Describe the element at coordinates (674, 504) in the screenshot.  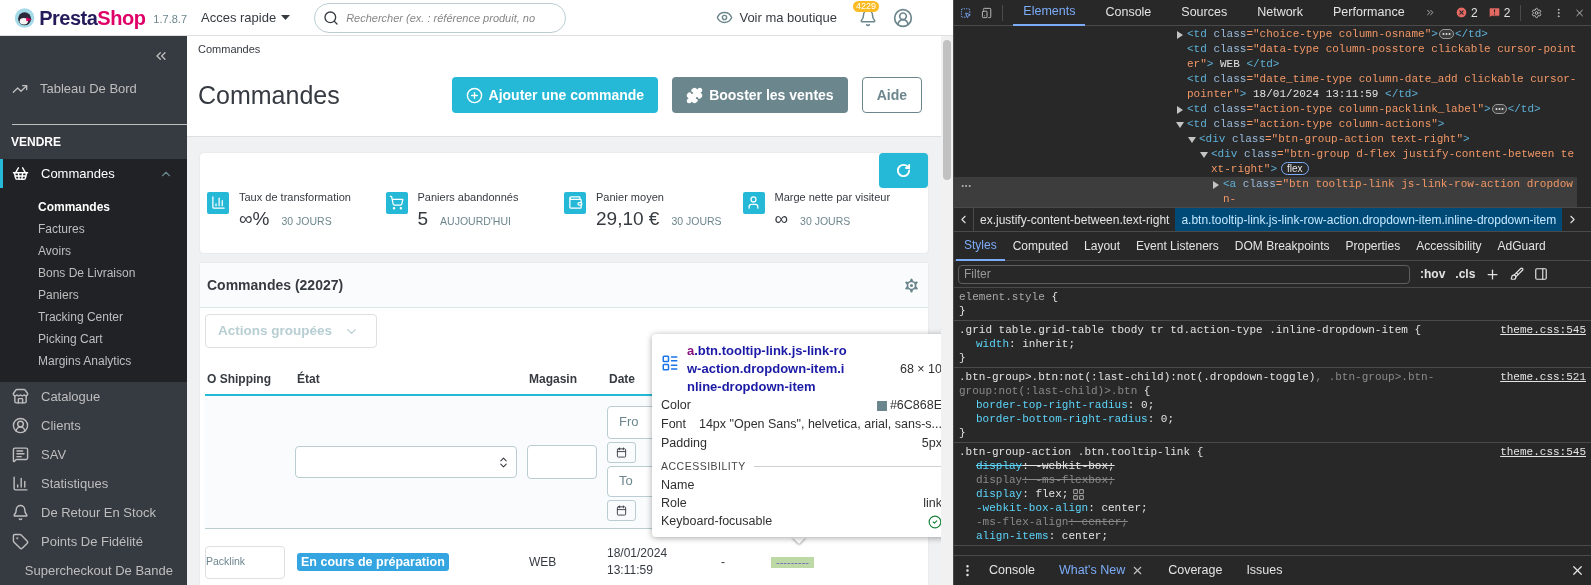
I see `property-label: Role` at that location.